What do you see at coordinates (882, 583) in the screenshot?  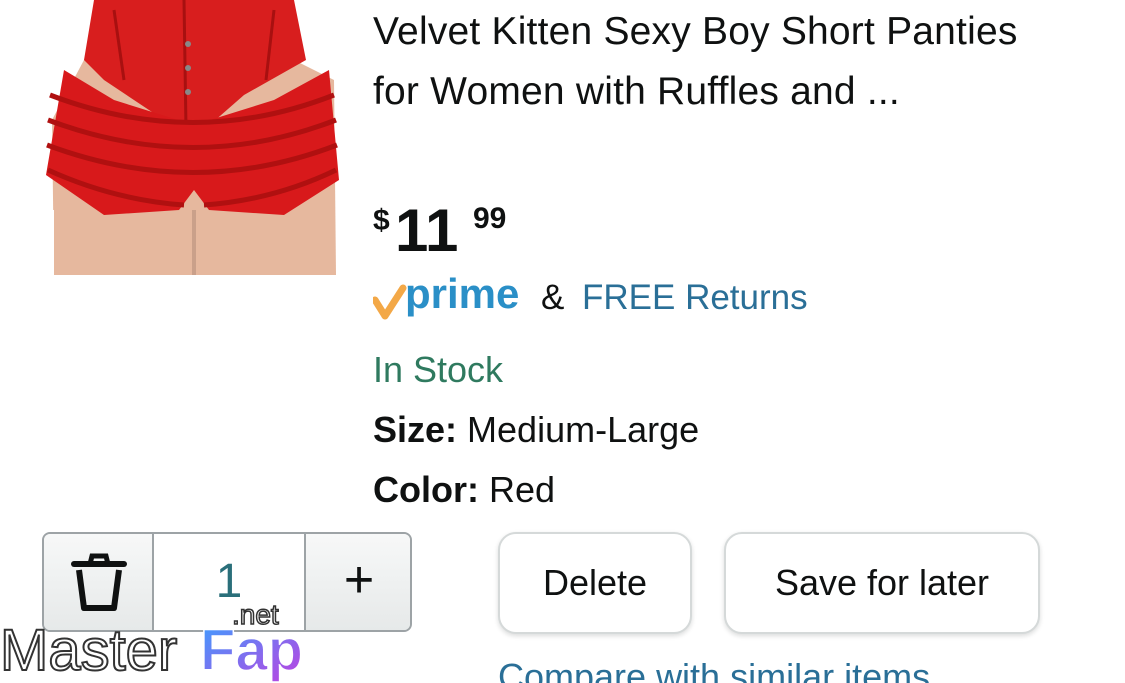 I see `save-for-later-button: Save for later` at bounding box center [882, 583].